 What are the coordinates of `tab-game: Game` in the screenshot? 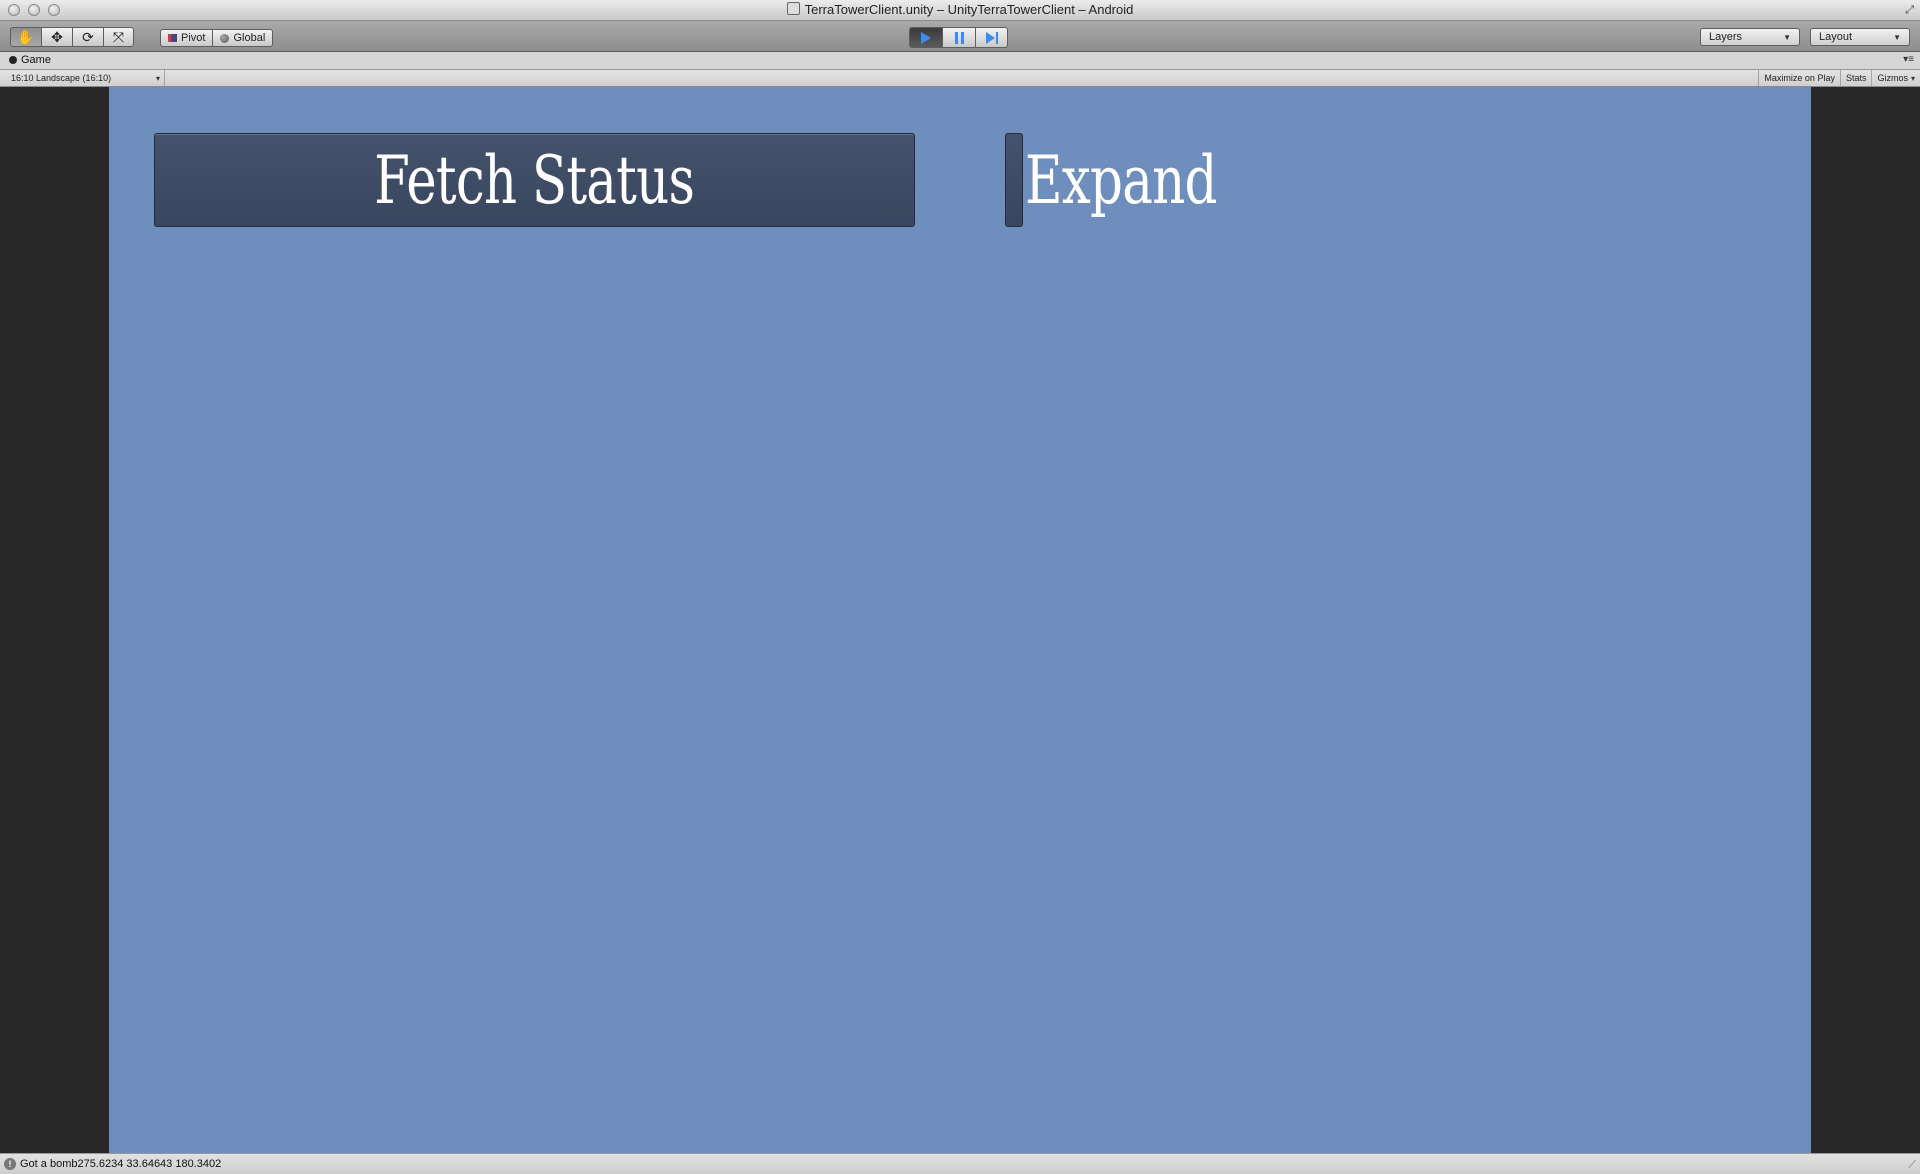 It's located at (30, 60).